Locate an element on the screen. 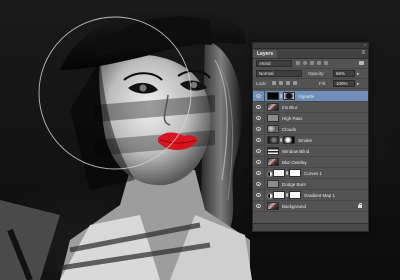 This screenshot has height=280, width=400. fill-field: 100% is located at coordinates (344, 83).